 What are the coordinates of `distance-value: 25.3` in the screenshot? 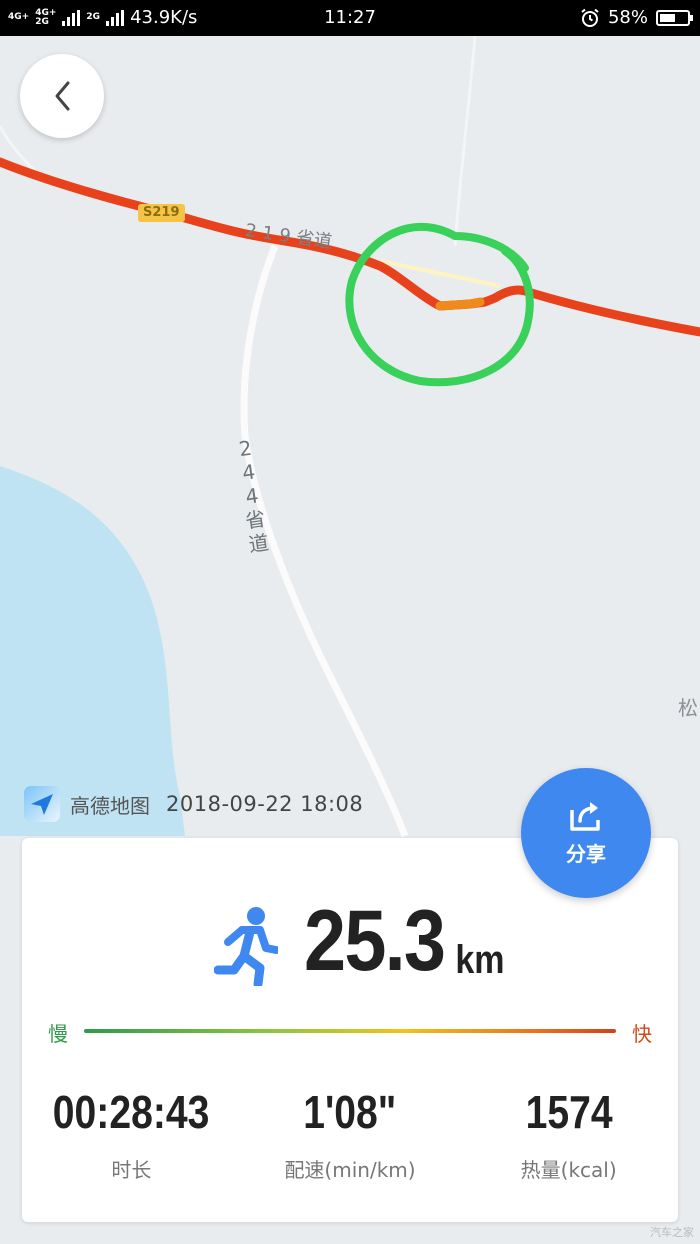 It's located at (375, 941).